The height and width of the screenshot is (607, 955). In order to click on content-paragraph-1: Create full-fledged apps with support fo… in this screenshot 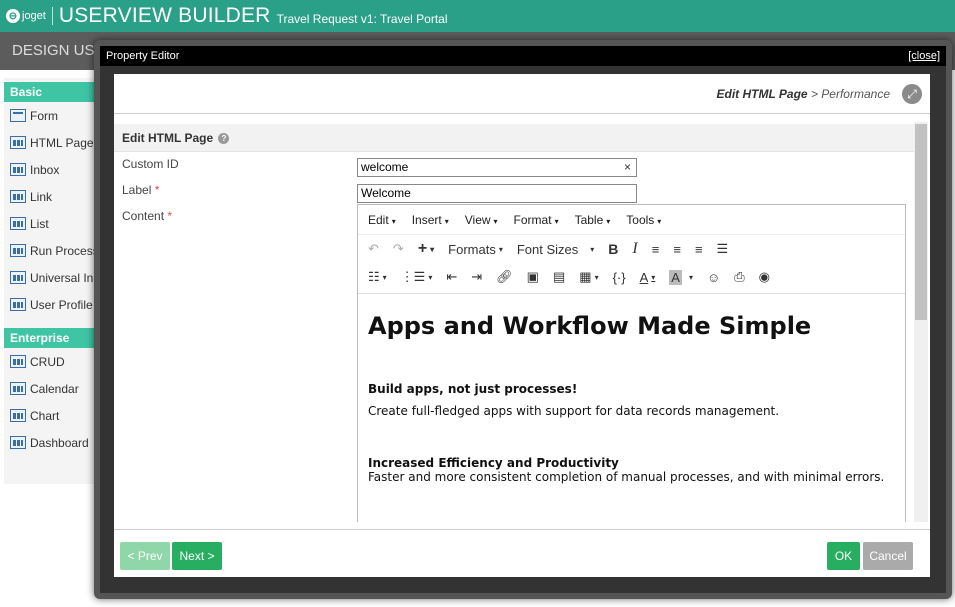, I will do `click(574, 411)`.